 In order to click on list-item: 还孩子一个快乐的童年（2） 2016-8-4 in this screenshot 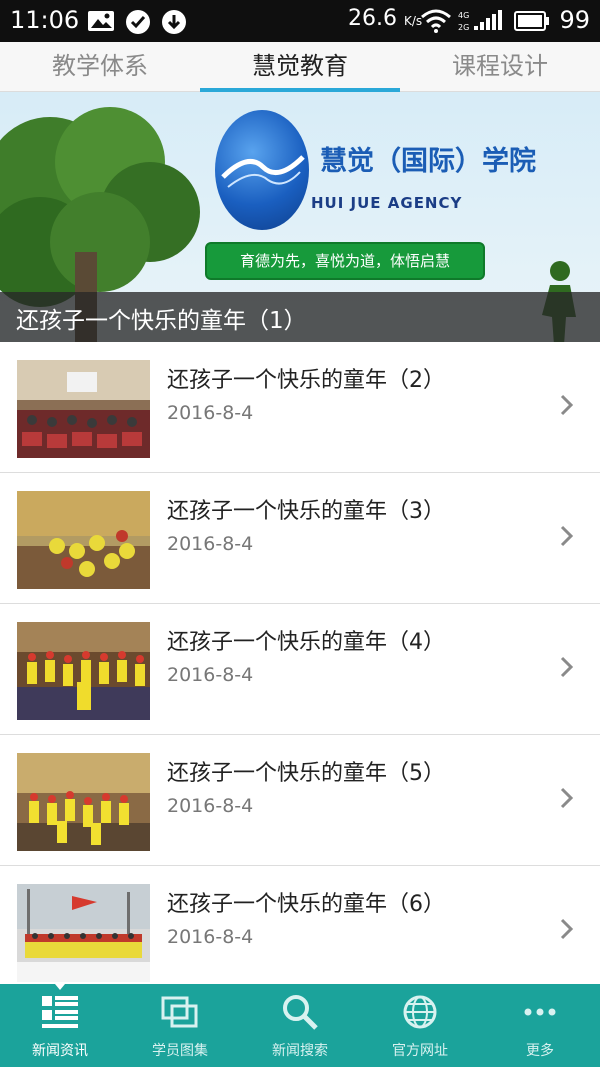, I will do `click(300, 407)`.